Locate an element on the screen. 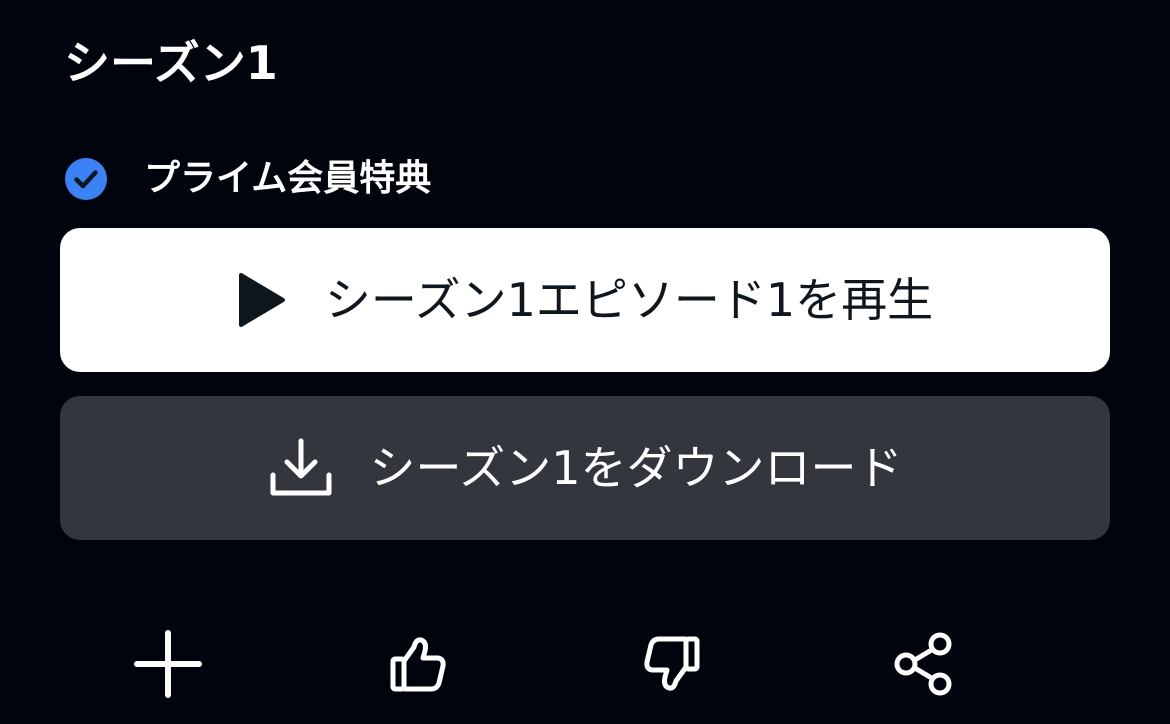 The image size is (1170, 724). prime-benefit-row: プライム会員特典 is located at coordinates (247, 179).